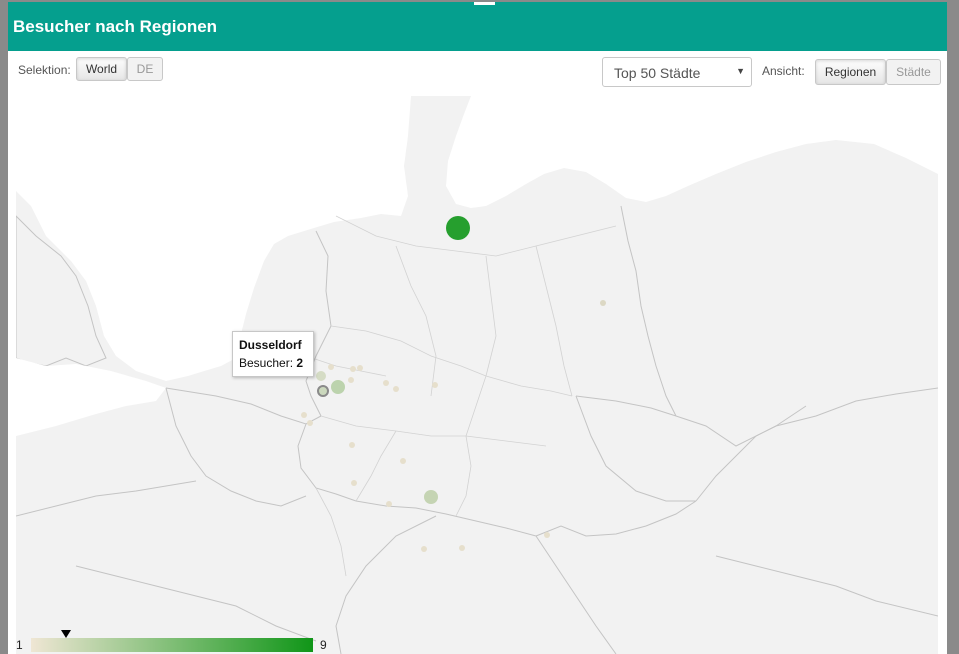 This screenshot has height=654, width=959. What do you see at coordinates (270, 345) in the screenshot?
I see `tooltip-city: Dusseldorf` at bounding box center [270, 345].